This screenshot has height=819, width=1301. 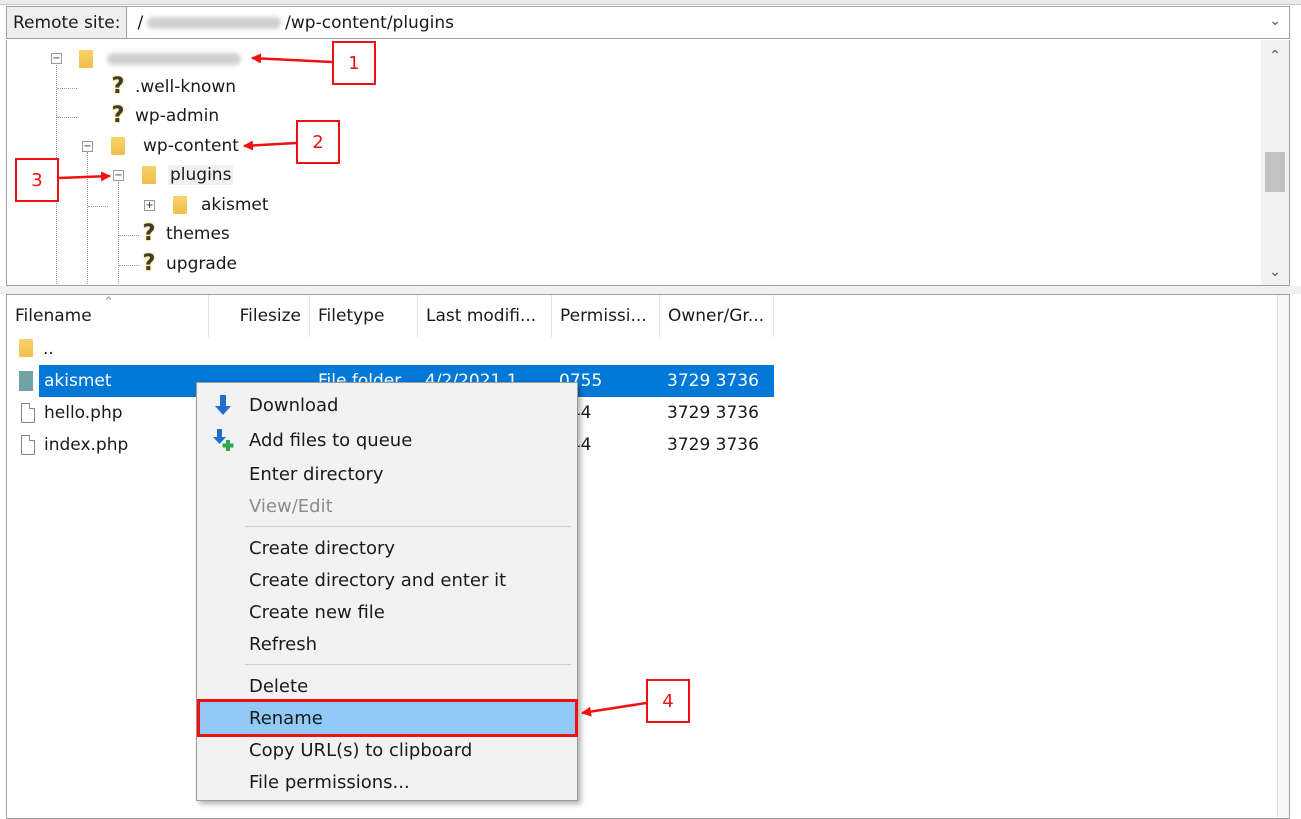 I want to click on tree-scrollbar: ⌃ ⌄, so click(x=1275, y=162).